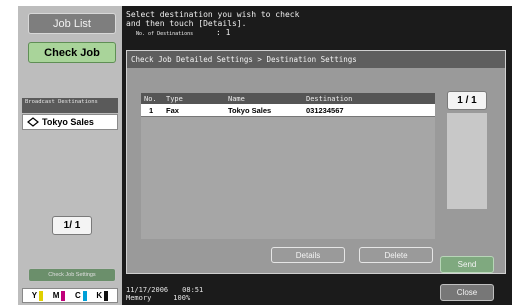 The image size is (512, 305). I want to click on toner-black-swatch, so click(106, 295).